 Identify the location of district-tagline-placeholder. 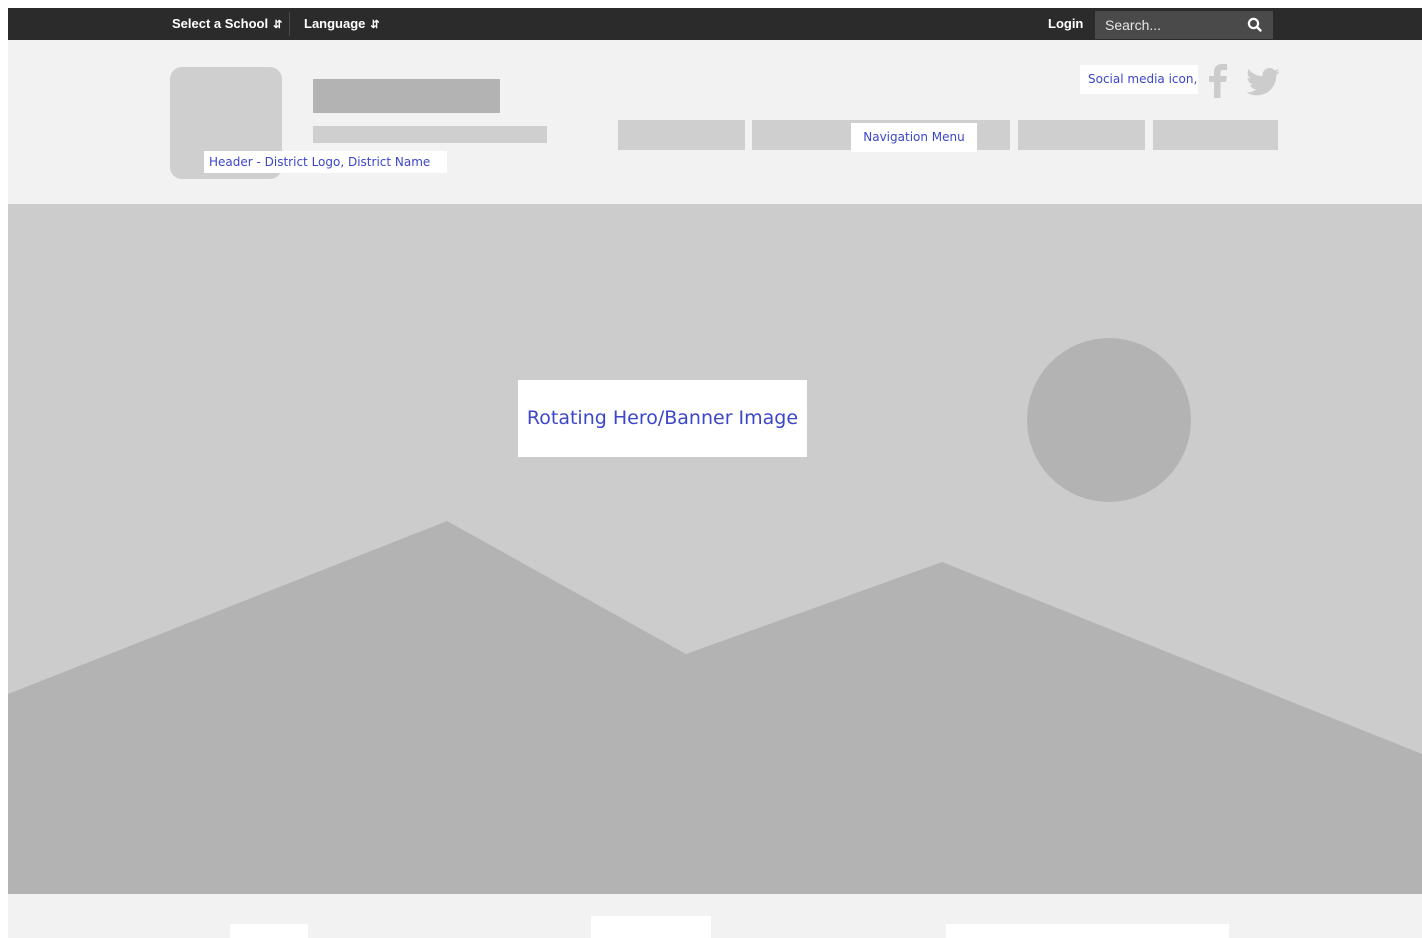
(430, 134).